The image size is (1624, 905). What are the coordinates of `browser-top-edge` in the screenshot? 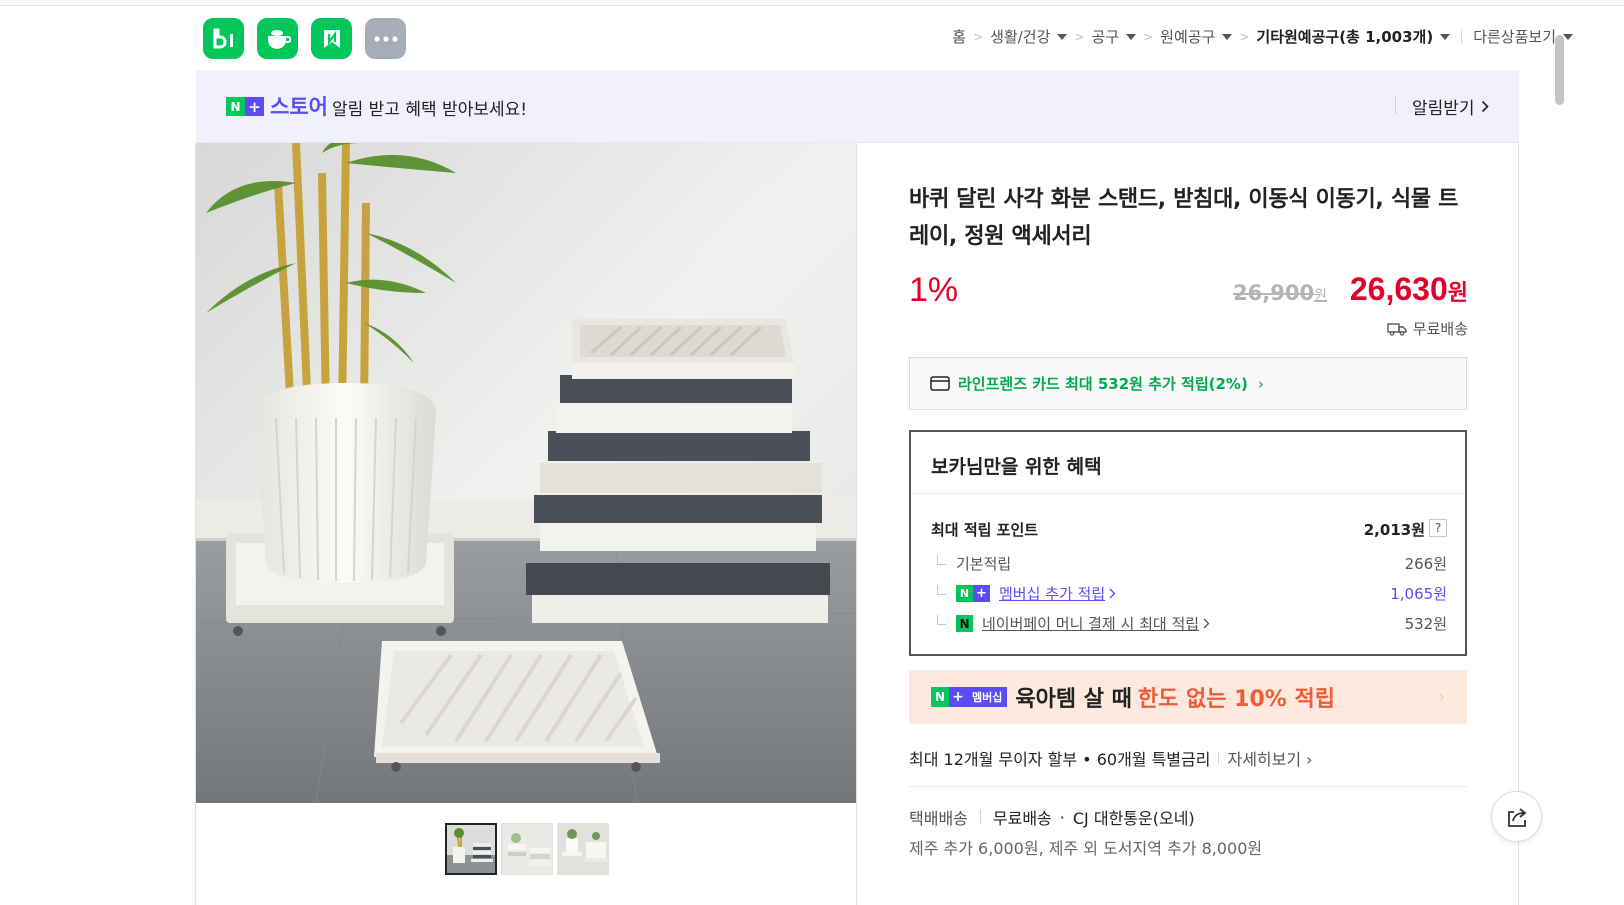 It's located at (812, 3).